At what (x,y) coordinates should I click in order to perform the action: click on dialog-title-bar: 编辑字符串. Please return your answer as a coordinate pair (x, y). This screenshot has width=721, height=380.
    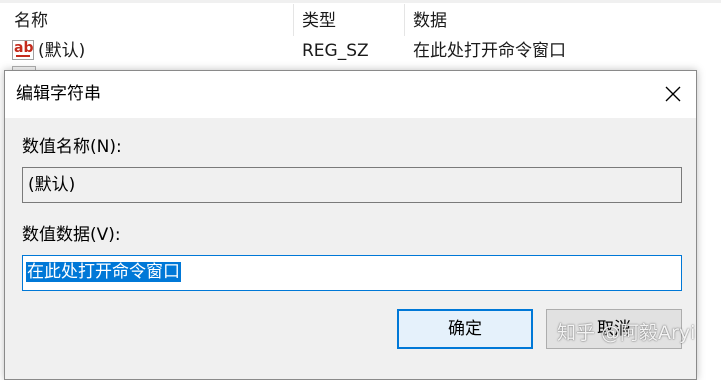
    Looking at the image, I should click on (350, 94).